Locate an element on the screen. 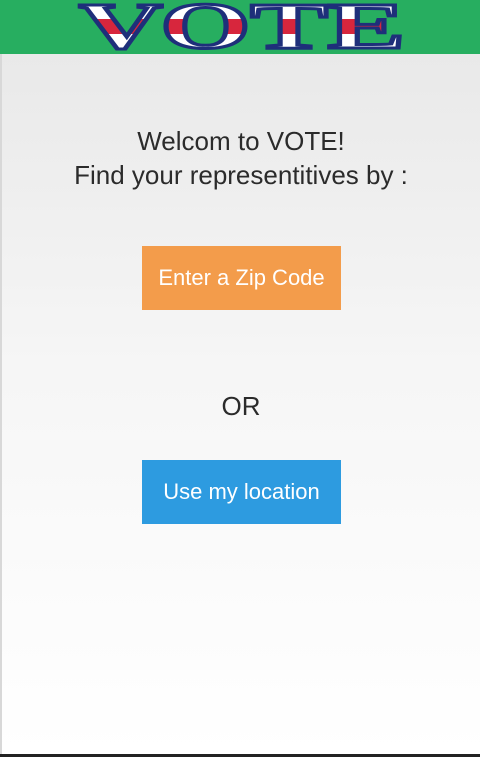 Image resolution: width=480 pixels, height=757 pixels. or-separator: OR is located at coordinates (241, 406).